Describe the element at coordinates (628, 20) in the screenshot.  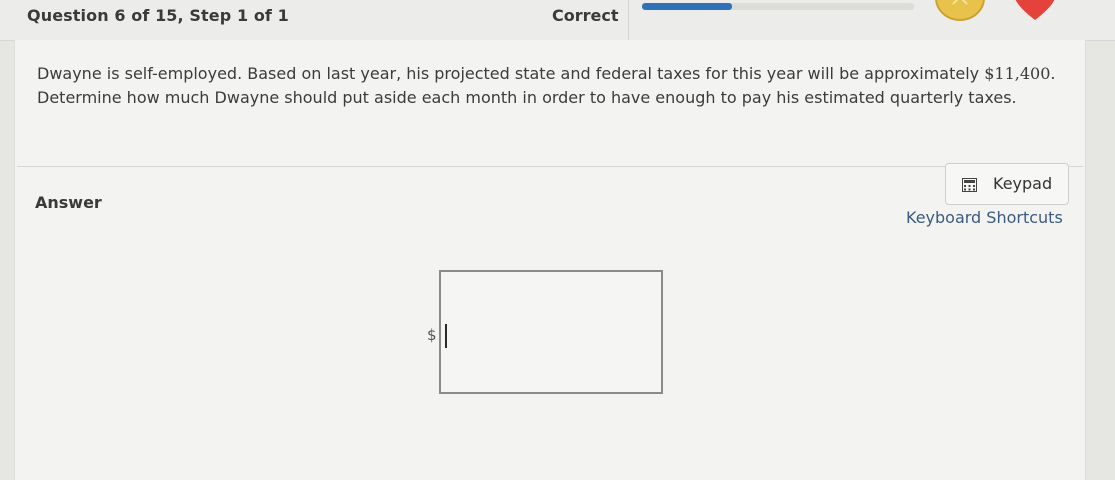
I see `header-divider` at that location.